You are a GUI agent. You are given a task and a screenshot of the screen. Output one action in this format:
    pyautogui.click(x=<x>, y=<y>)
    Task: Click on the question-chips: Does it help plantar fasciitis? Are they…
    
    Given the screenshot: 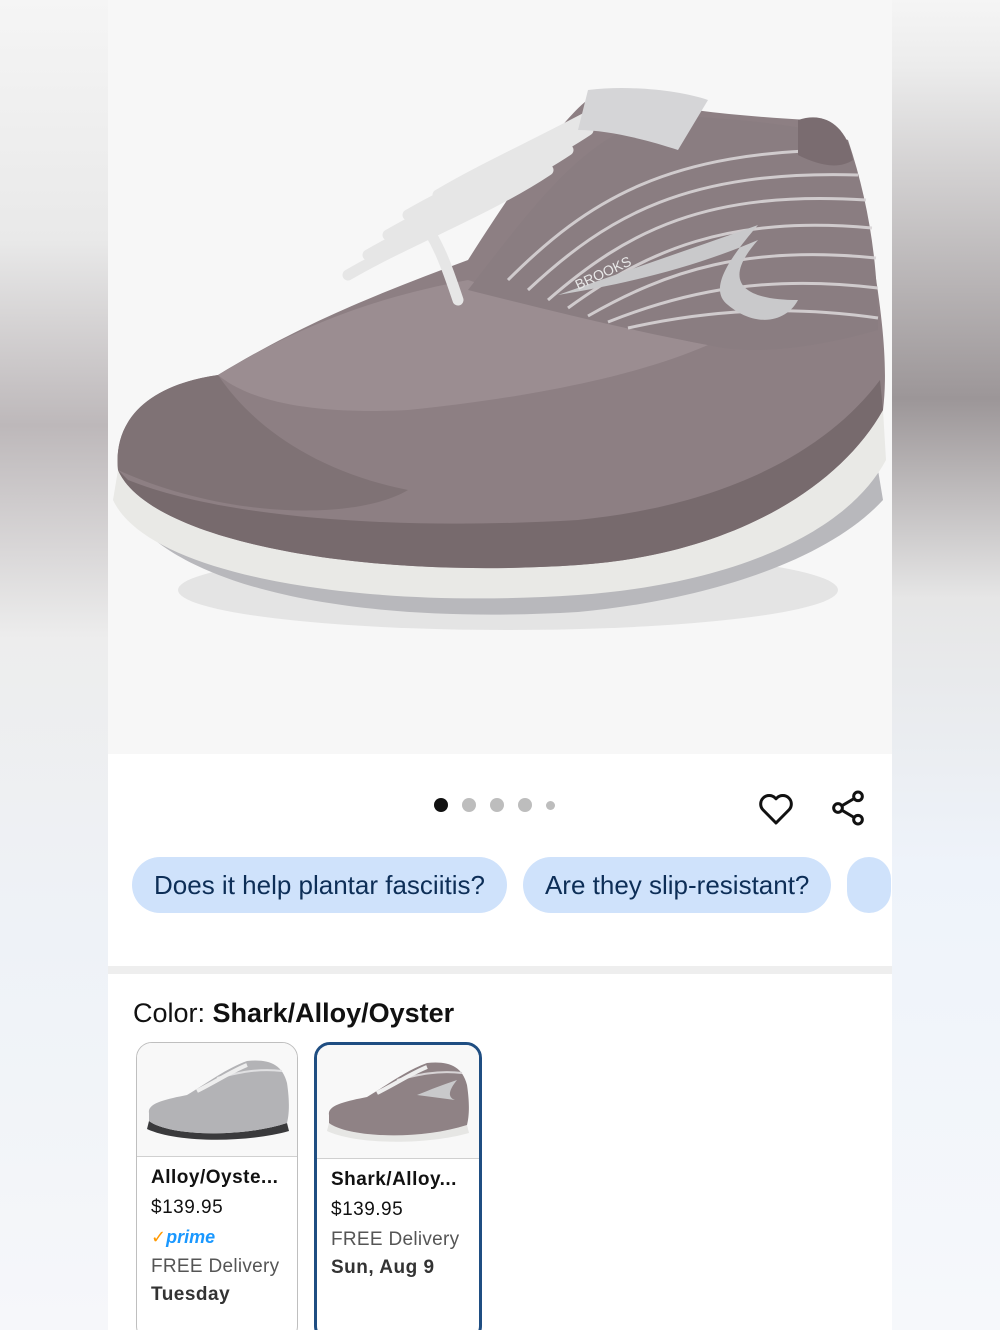 What is the action you would take?
    pyautogui.click(x=512, y=885)
    